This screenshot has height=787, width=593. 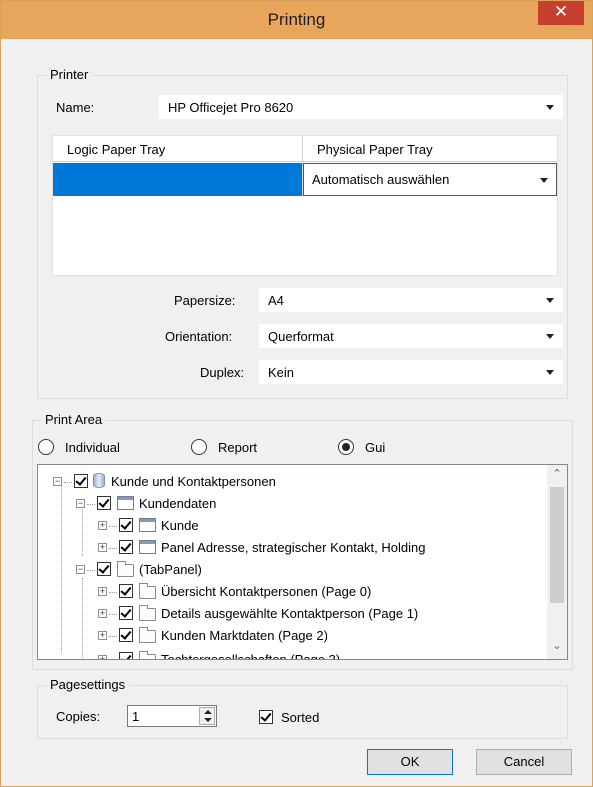 I want to click on radio-report, so click(x=199, y=447).